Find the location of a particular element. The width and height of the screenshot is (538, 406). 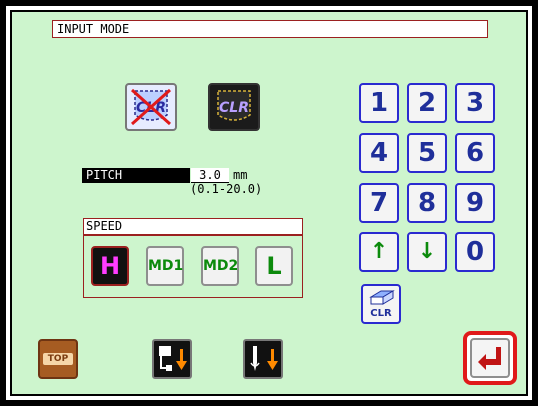

mode-title: INPUT MODE is located at coordinates (93, 29).